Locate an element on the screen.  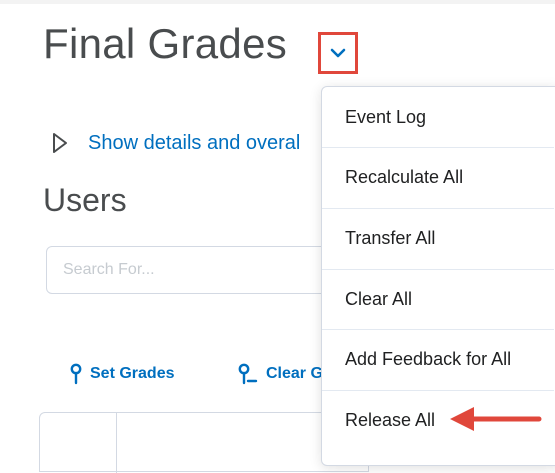
arrow-left-icon is located at coordinates (496, 419).